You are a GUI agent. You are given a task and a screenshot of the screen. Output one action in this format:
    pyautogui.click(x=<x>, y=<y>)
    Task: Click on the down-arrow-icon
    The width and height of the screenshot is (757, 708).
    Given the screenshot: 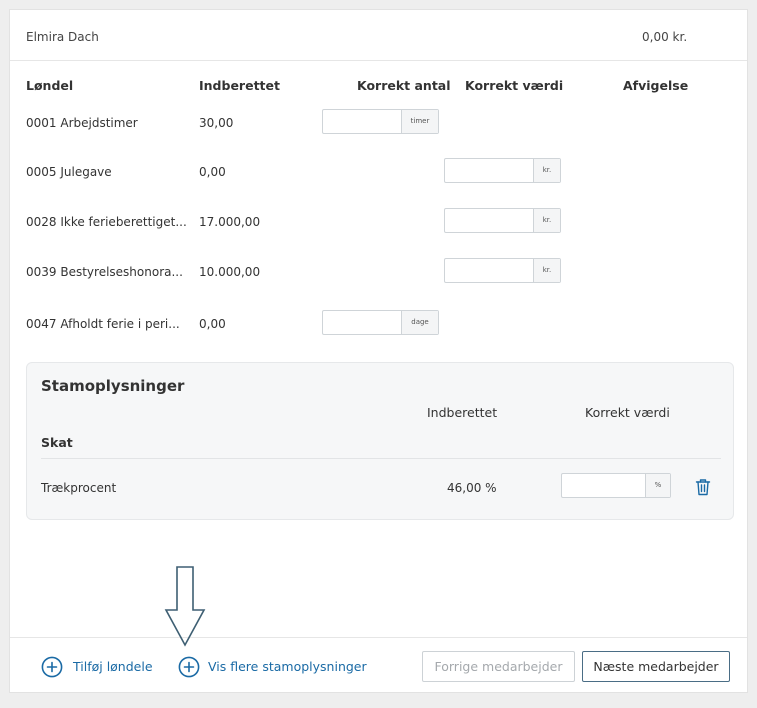 What is the action you would take?
    pyautogui.click(x=185, y=606)
    